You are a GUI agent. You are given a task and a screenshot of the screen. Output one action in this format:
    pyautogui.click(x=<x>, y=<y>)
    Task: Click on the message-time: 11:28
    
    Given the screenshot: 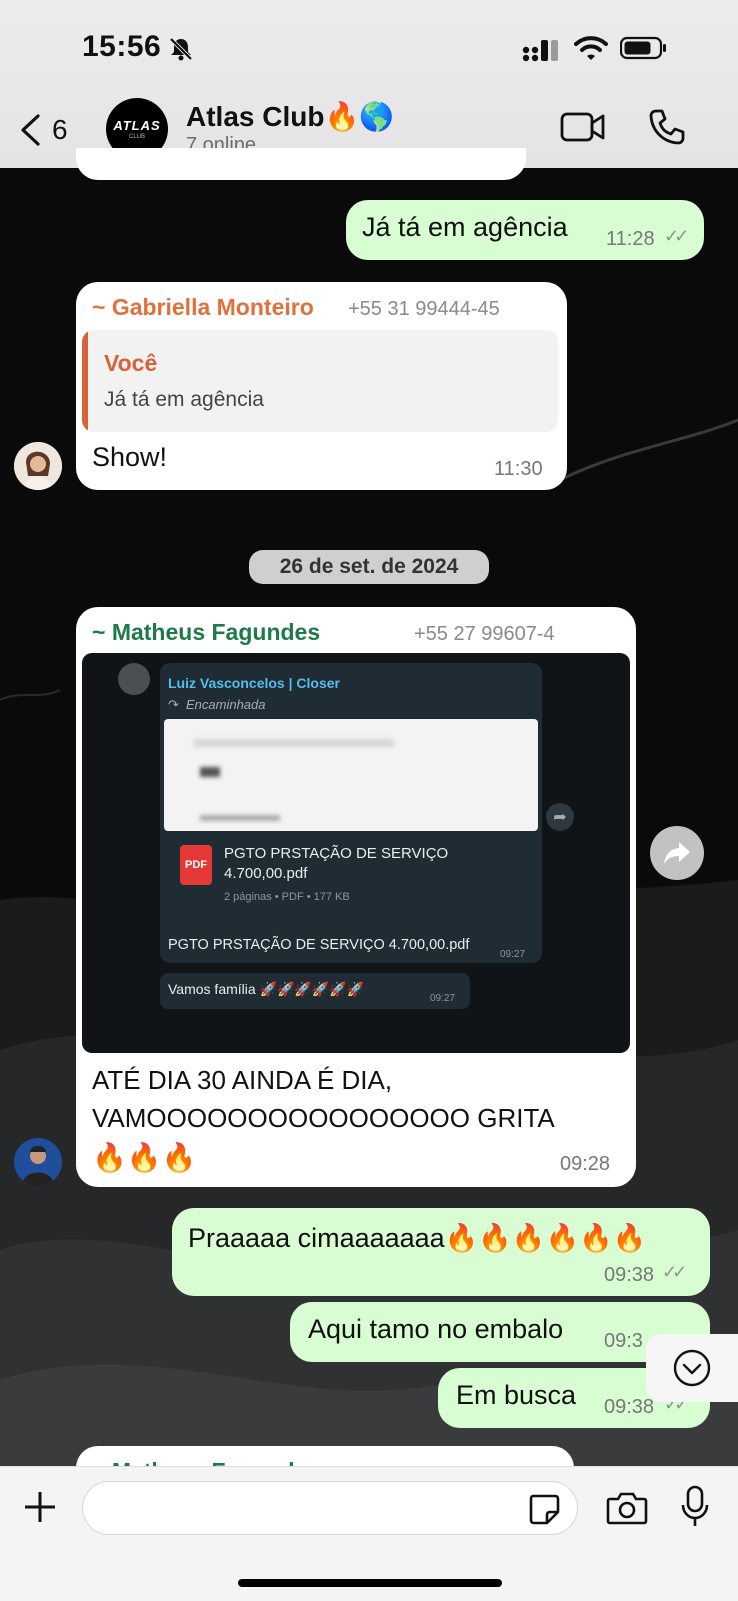 What is the action you would take?
    pyautogui.click(x=630, y=239)
    